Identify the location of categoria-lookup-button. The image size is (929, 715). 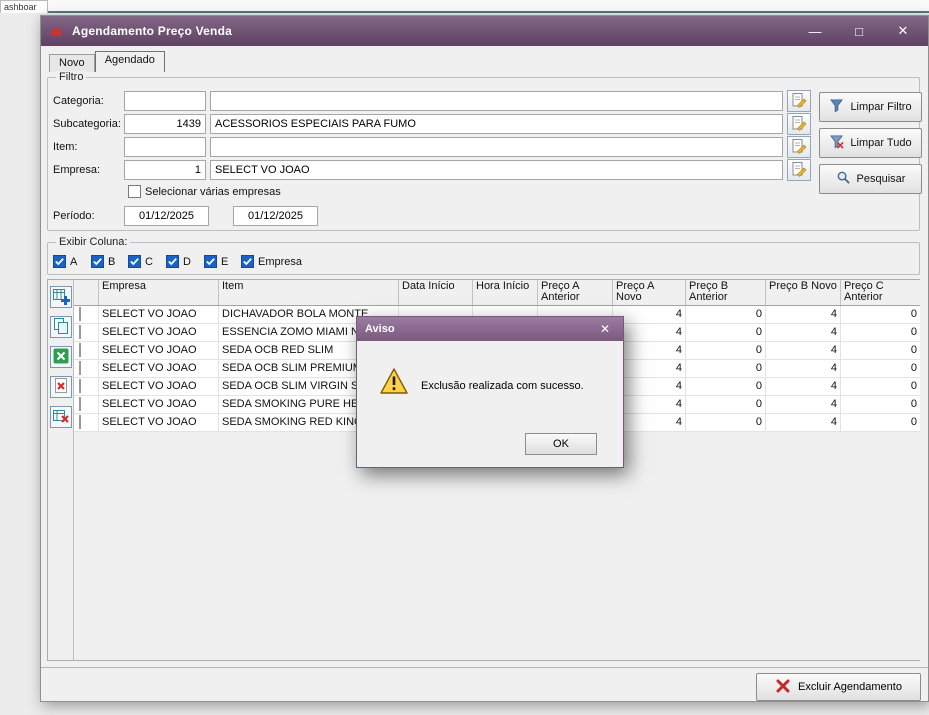
(799, 101).